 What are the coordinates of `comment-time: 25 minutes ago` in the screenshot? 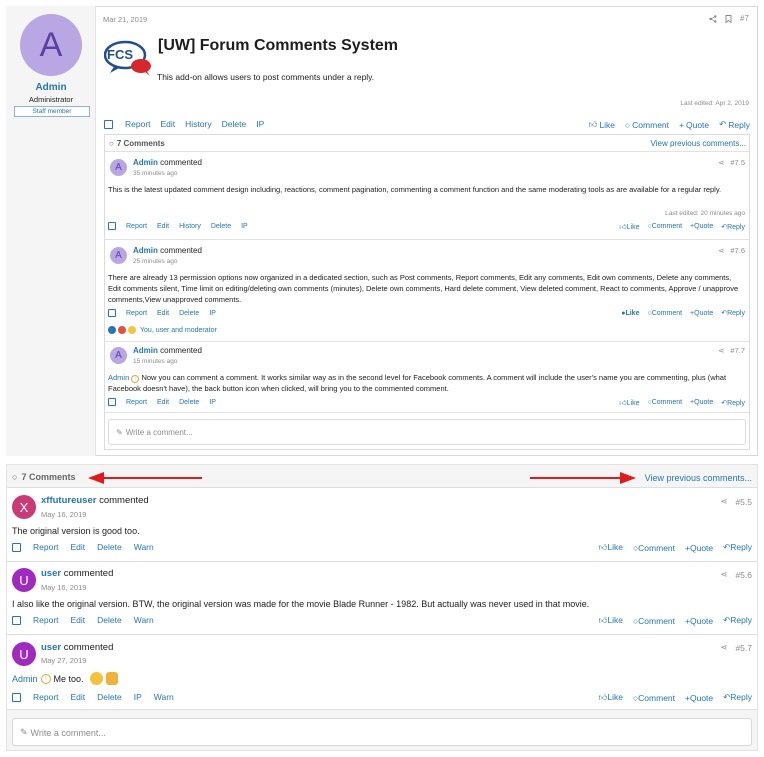 It's located at (155, 261).